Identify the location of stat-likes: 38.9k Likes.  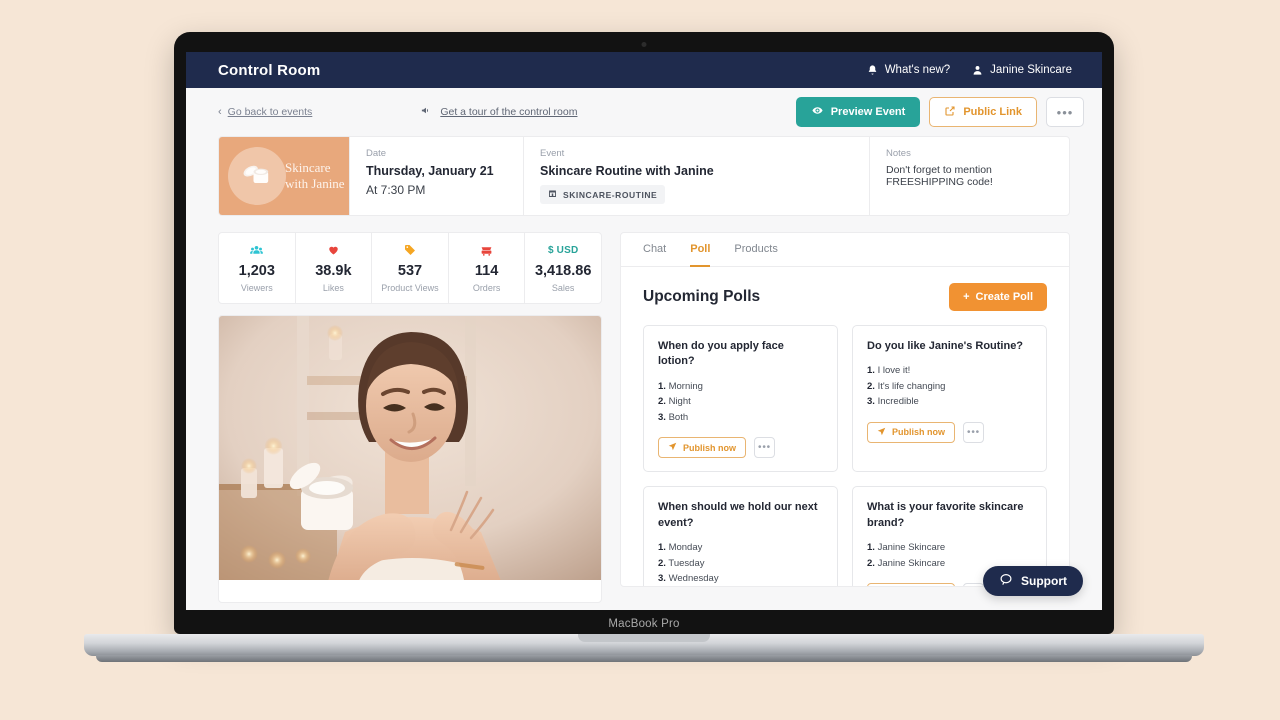
(334, 268).